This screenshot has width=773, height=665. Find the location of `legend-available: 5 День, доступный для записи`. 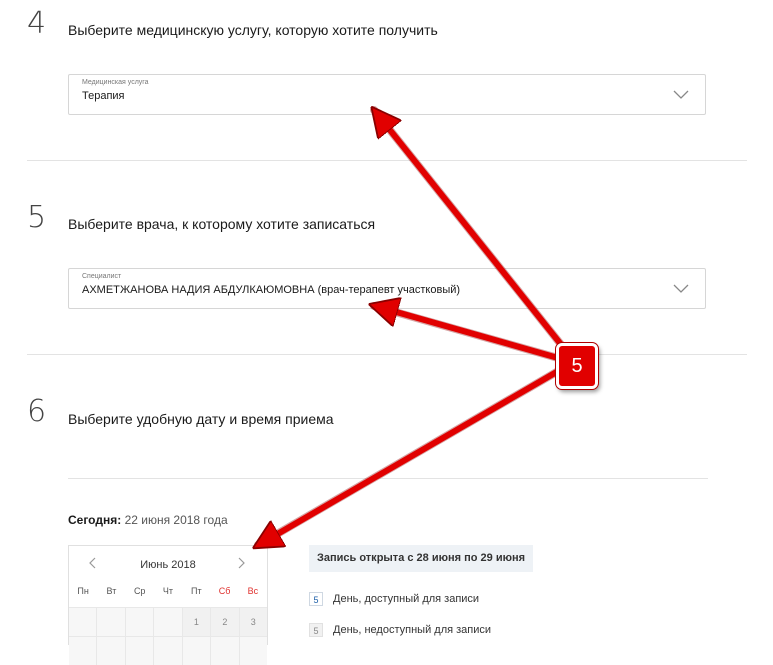

legend-available: 5 День, доступный для записи is located at coordinates (394, 599).